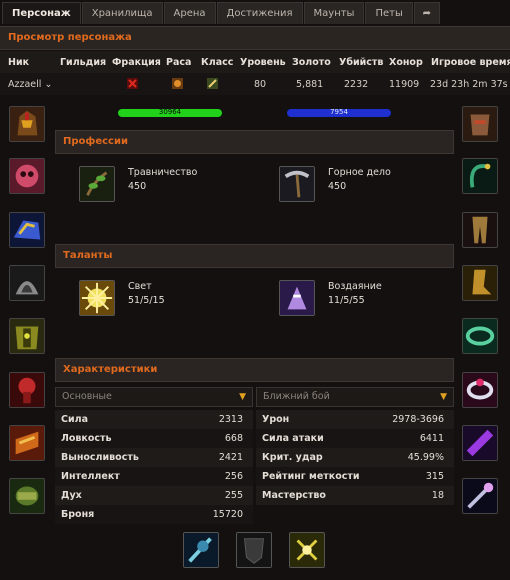 Image resolution: width=510 pixels, height=580 pixels. I want to click on head-slot-icon, so click(27, 124).